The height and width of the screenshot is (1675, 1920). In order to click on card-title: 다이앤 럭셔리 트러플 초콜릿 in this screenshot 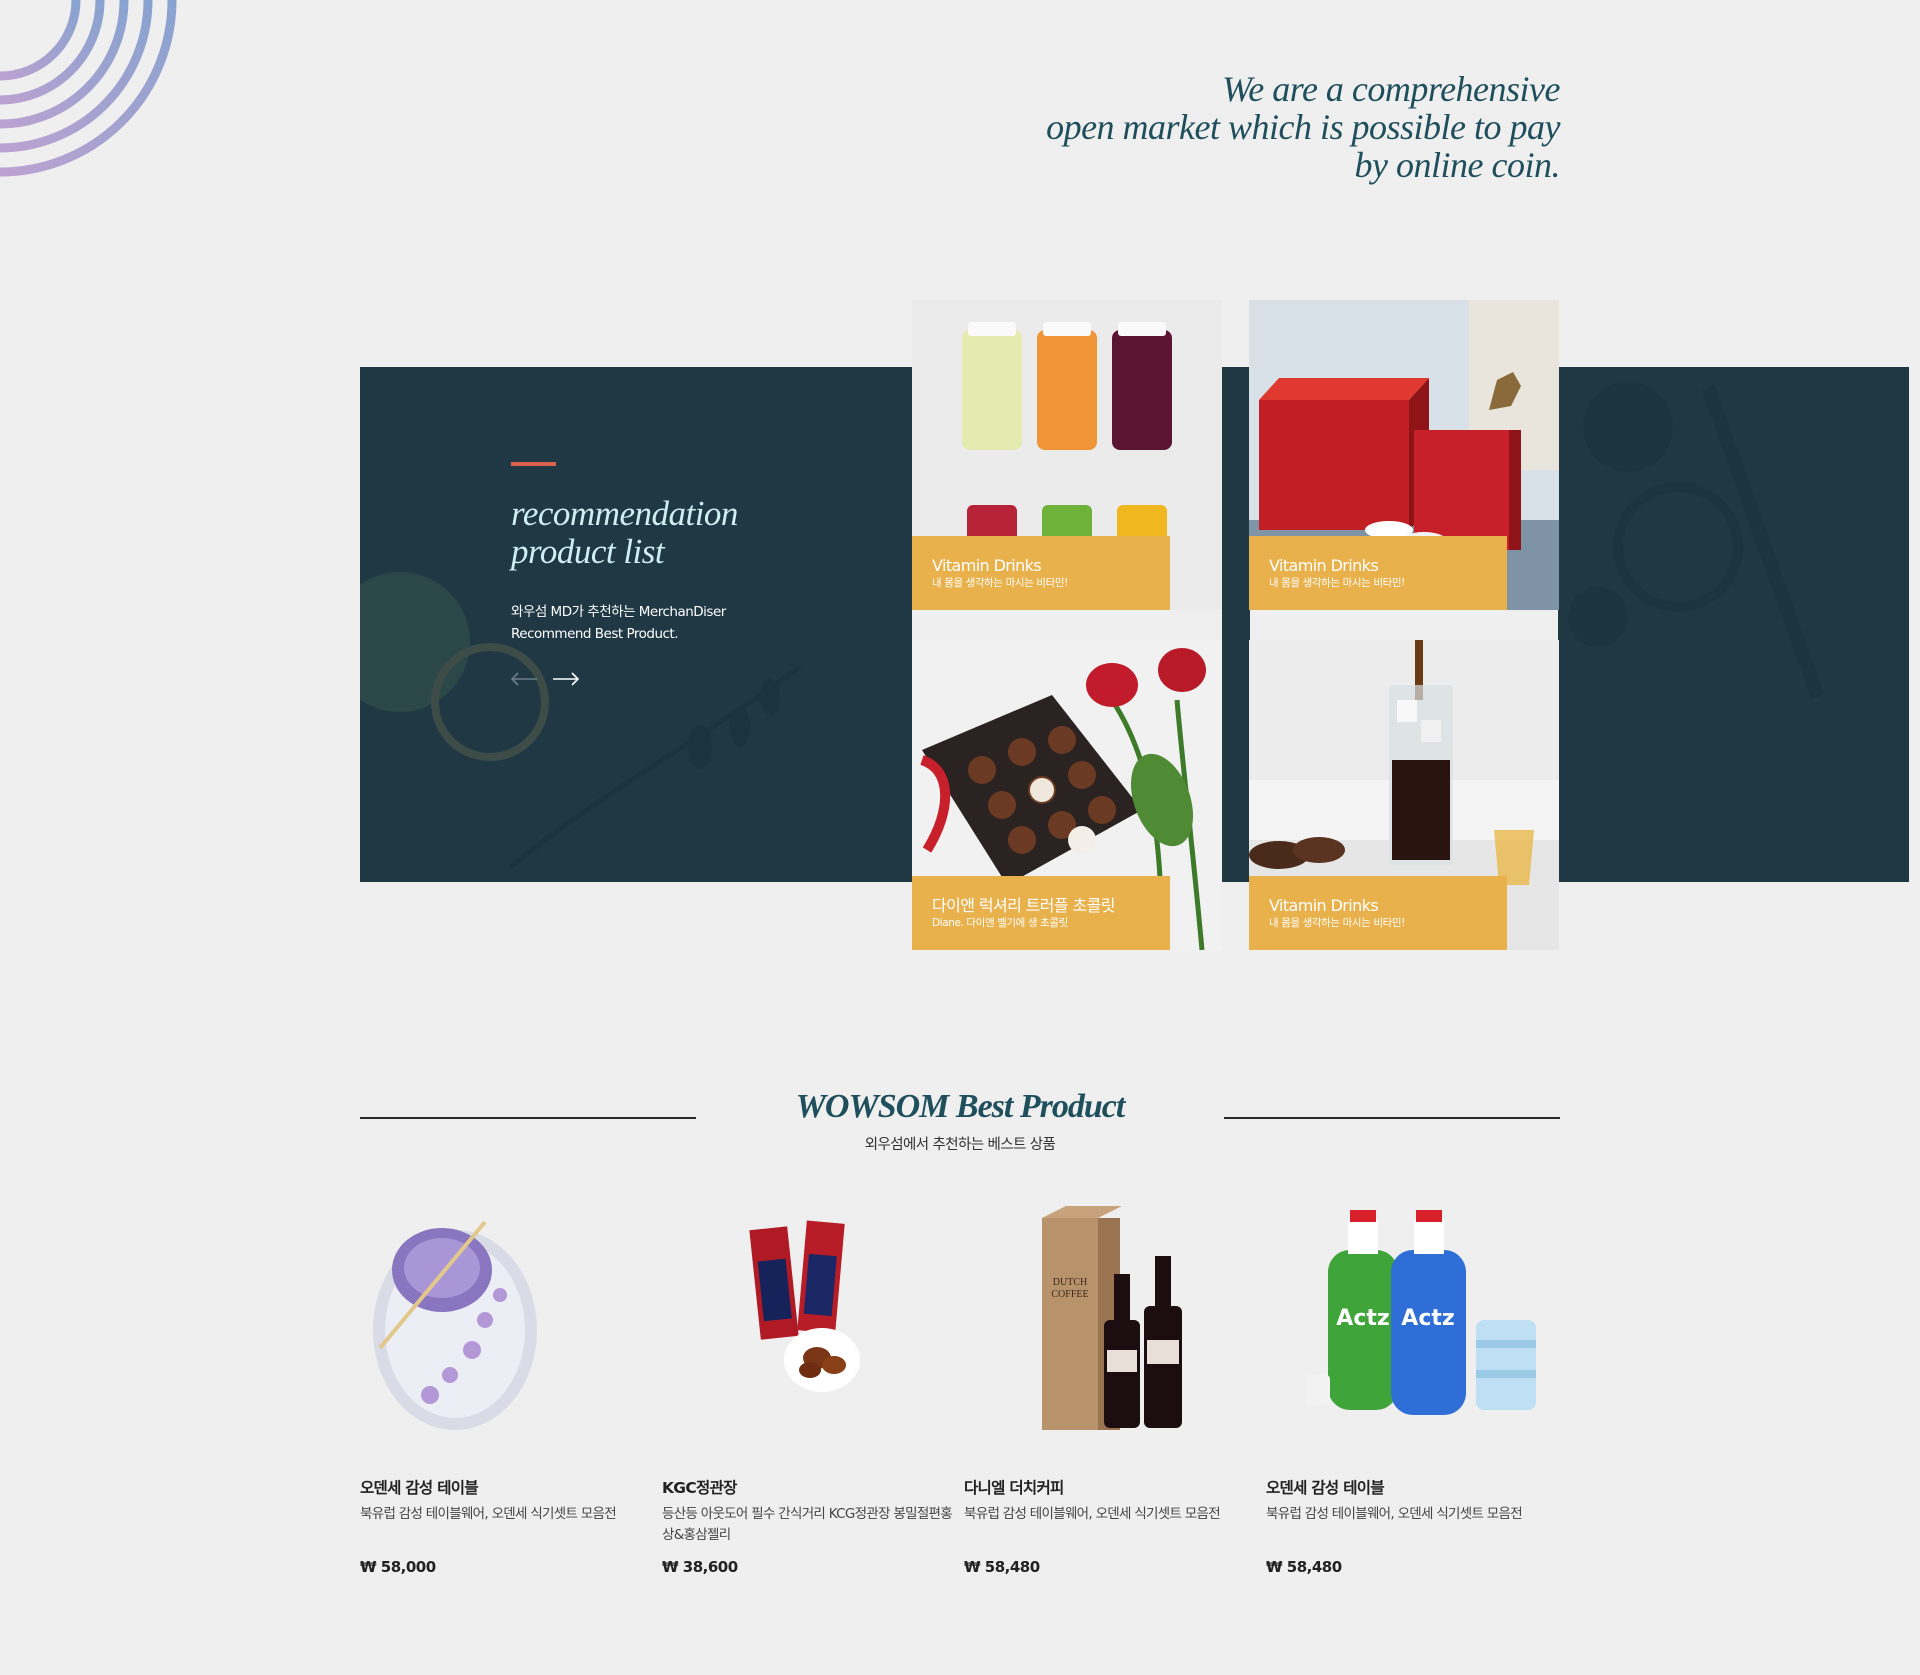, I will do `click(1024, 905)`.